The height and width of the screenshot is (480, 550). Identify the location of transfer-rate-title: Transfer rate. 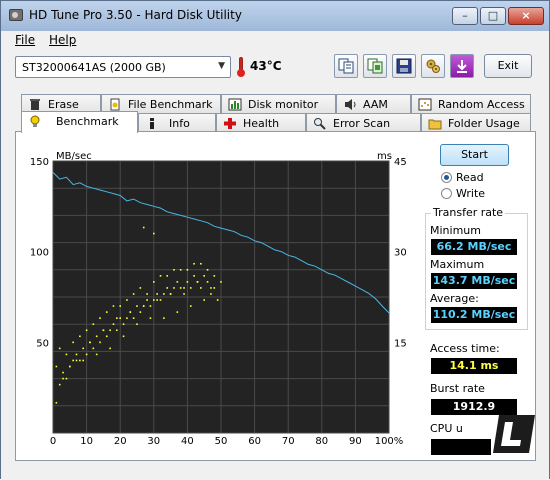
(468, 212).